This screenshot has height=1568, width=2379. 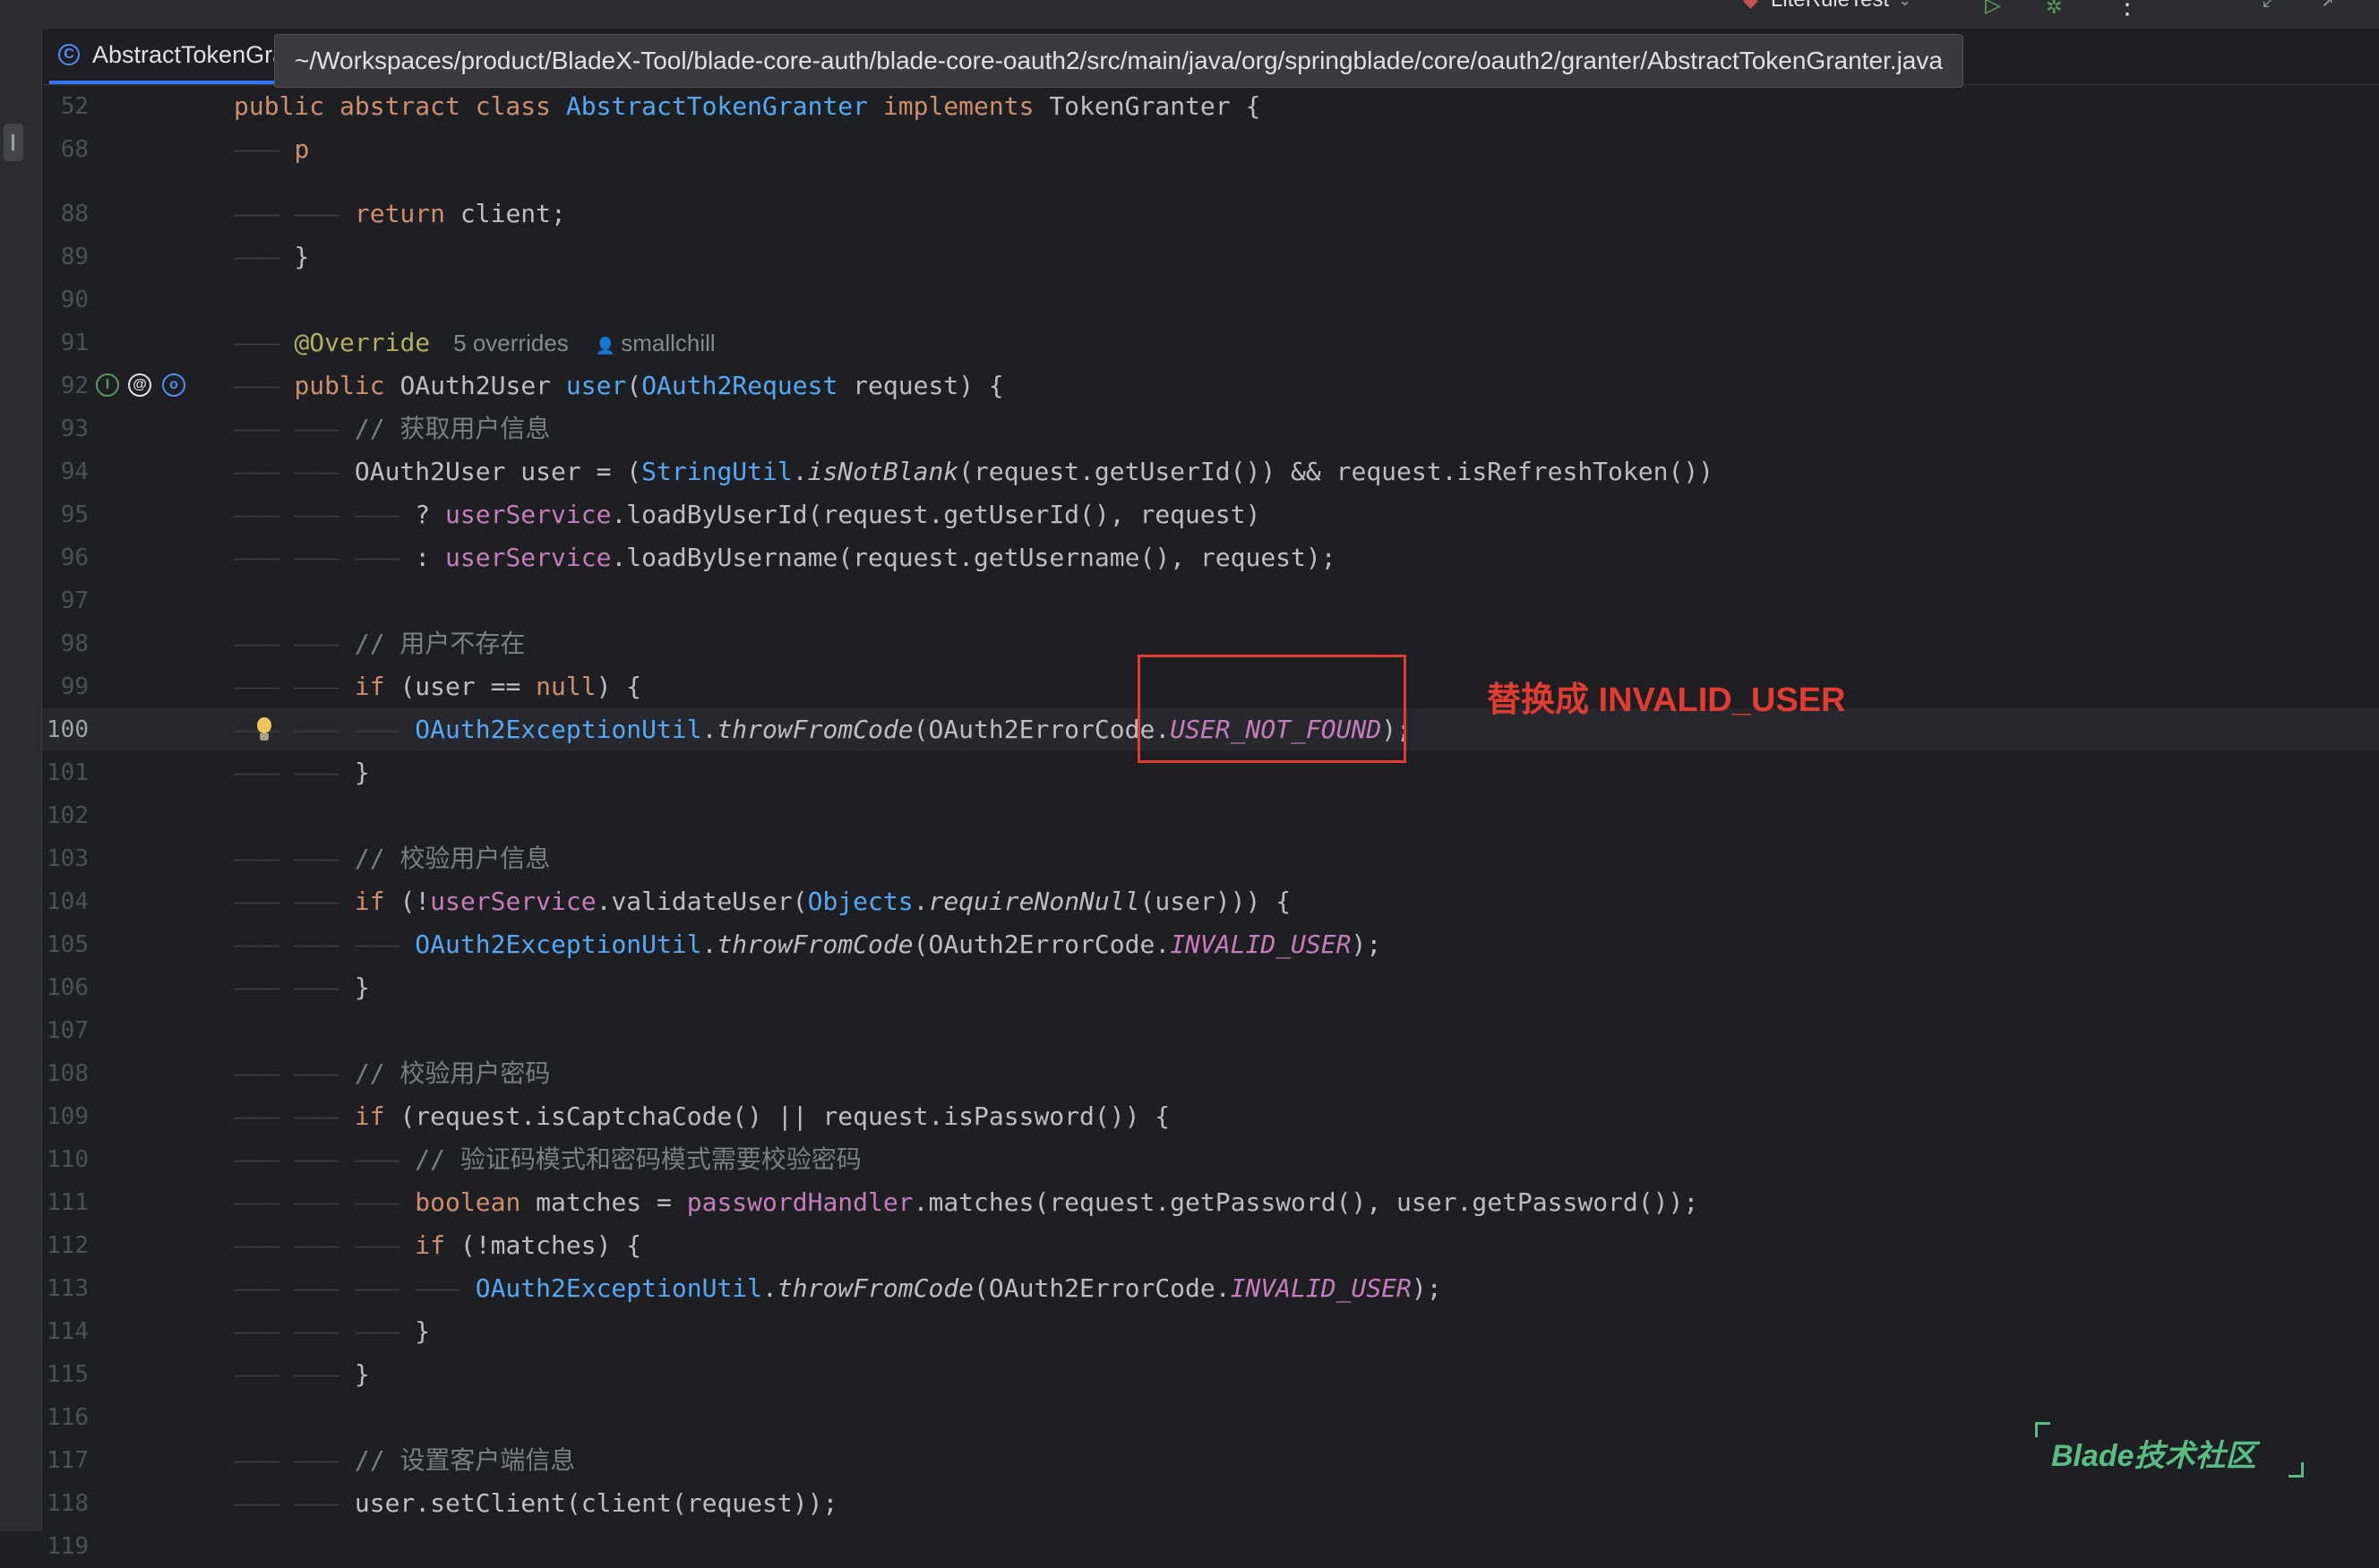 What do you see at coordinates (139, 385) in the screenshot?
I see `annotation-icon: @` at bounding box center [139, 385].